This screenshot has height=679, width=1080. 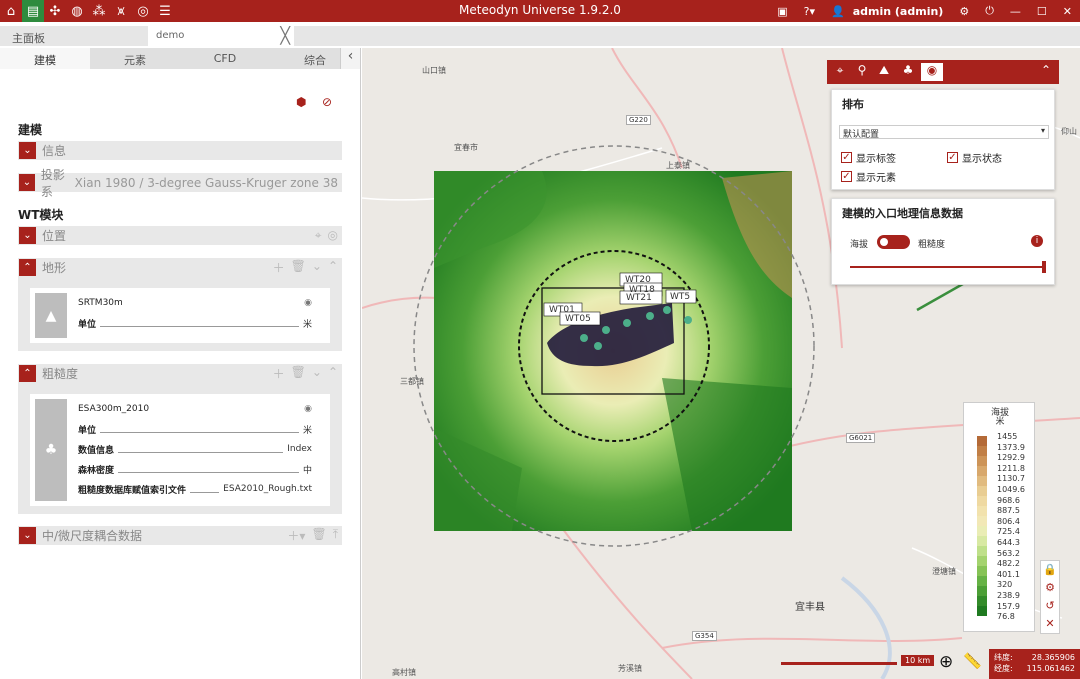 What do you see at coordinates (1037, 241) in the screenshot?
I see `info-icon: i` at bounding box center [1037, 241].